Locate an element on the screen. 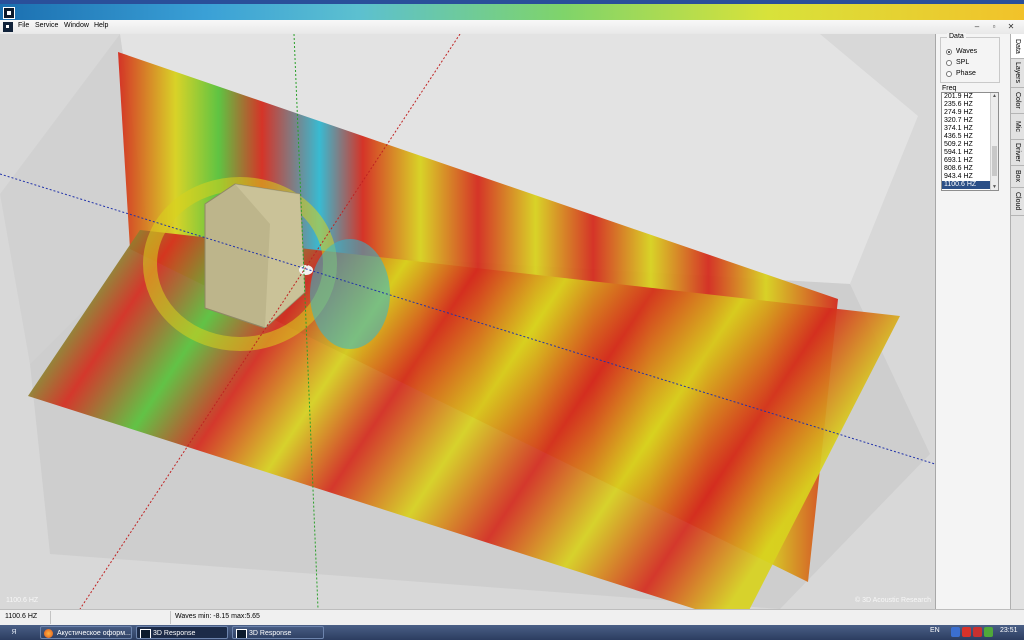 The width and height of the screenshot is (1024, 640). tab-driver: Driver is located at coordinates (1017, 152).